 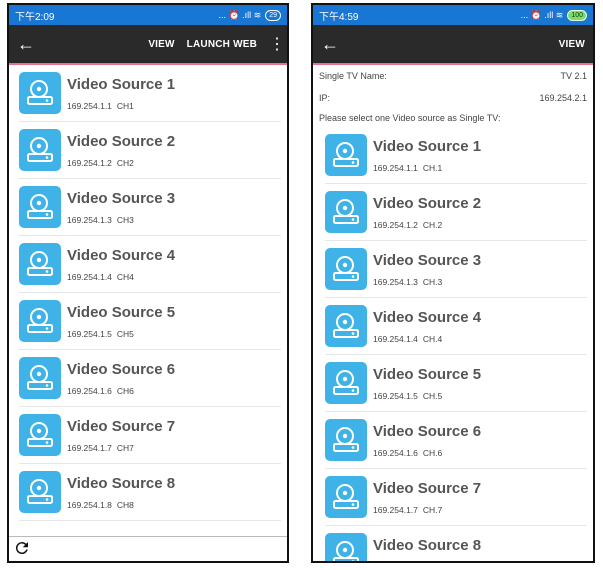 I want to click on video-source-texts: Video Source 2 169.254.1.2 CH2, so click(x=121, y=148).